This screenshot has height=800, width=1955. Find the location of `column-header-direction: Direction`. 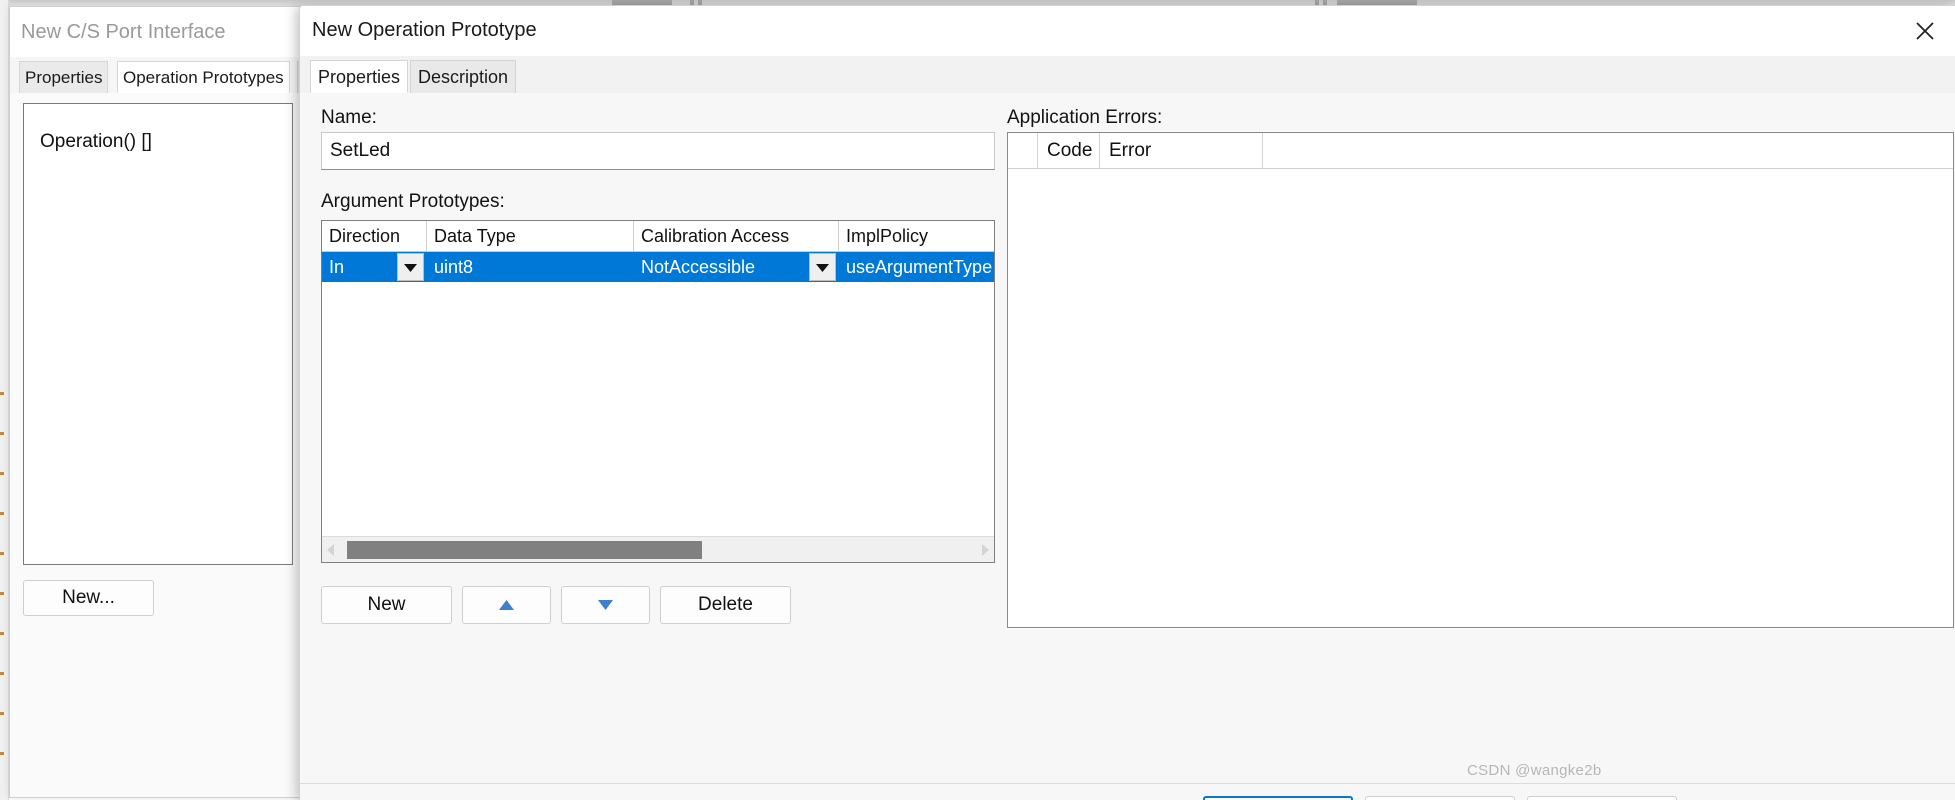

column-header-direction: Direction is located at coordinates (374, 236).